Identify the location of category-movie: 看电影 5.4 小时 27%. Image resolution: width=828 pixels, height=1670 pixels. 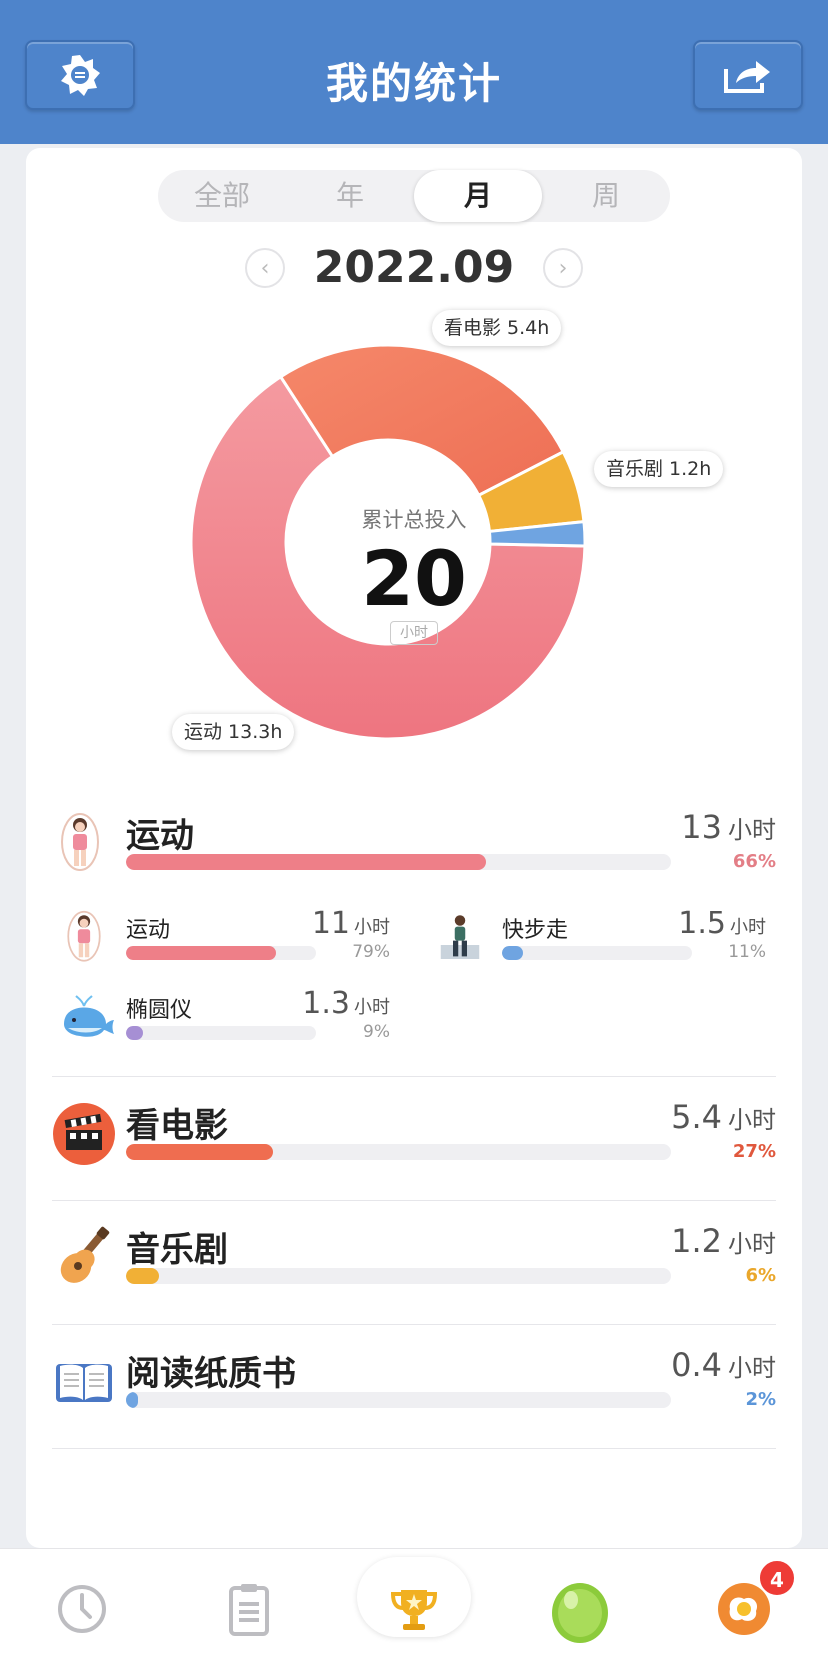
(414, 1143).